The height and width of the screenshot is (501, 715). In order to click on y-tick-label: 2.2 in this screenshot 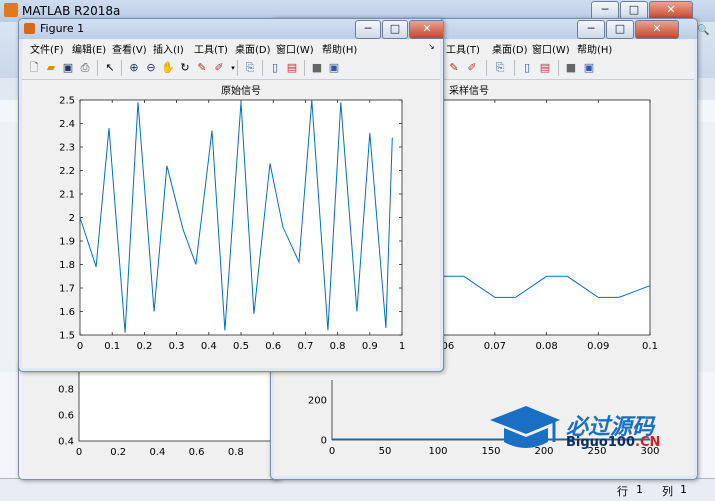, I will do `click(67, 171)`.